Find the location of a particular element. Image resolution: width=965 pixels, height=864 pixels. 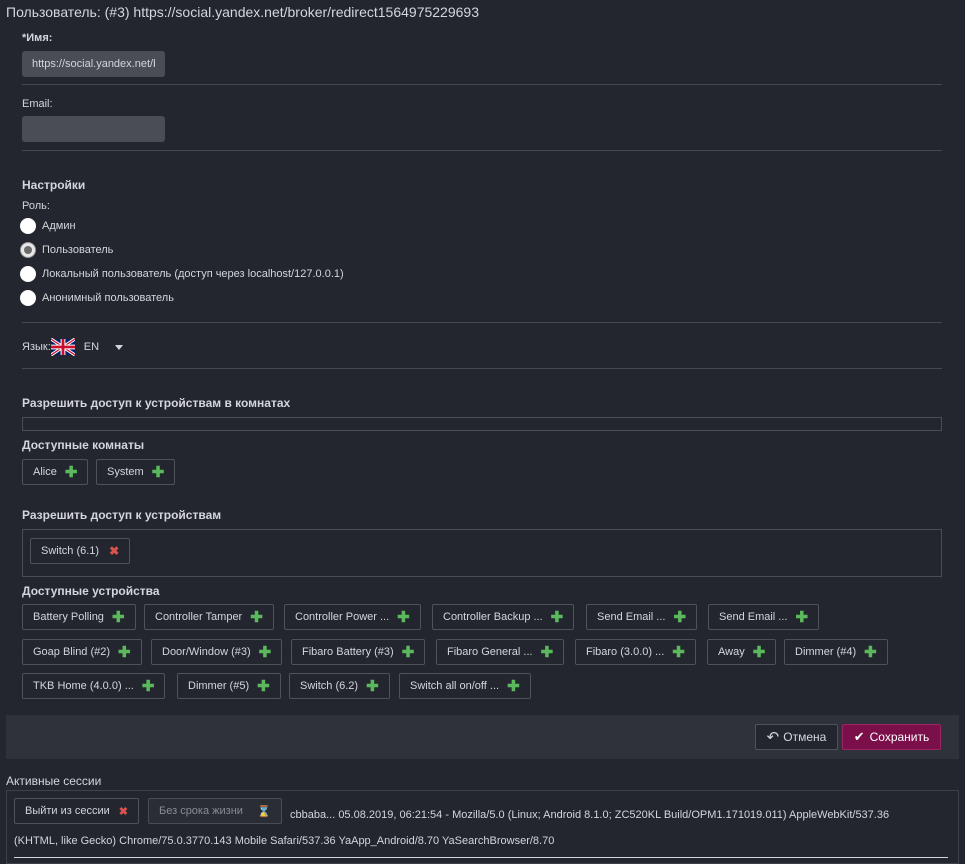

device-chip: Away ✚ is located at coordinates (742, 652).